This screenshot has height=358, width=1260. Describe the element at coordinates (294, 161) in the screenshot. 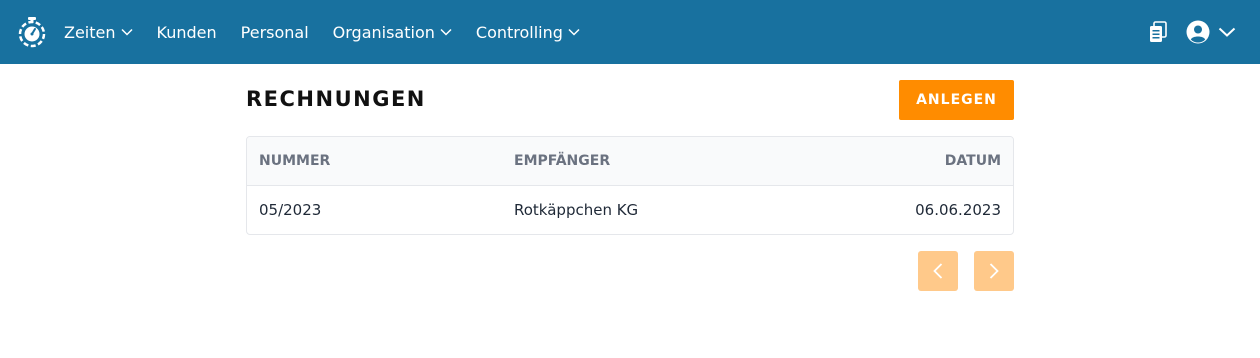

I see `column-header-nummer: NUMMER` at that location.